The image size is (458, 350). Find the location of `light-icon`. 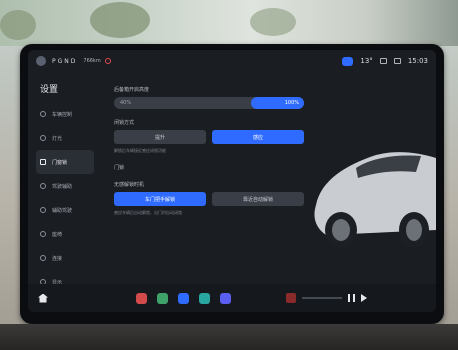

light-icon is located at coordinates (43, 138).